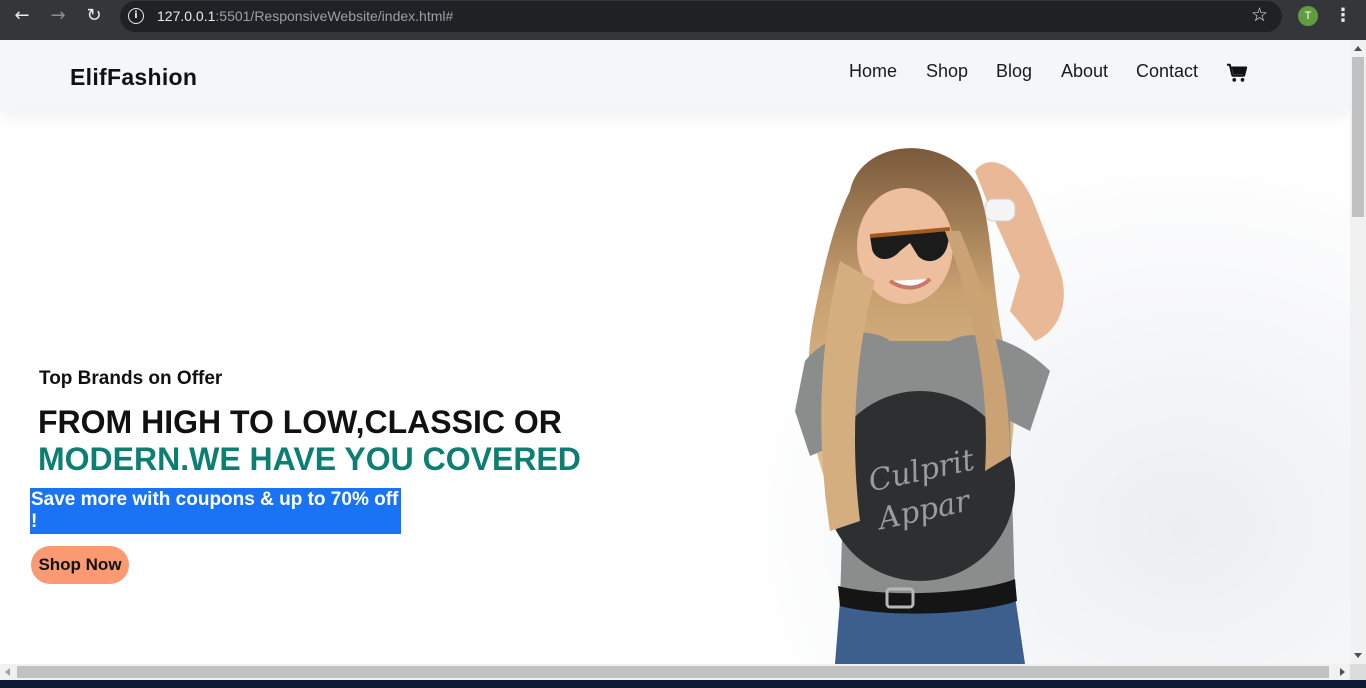  Describe the element at coordinates (7, 672) in the screenshot. I see `scroll-left-icon` at that location.